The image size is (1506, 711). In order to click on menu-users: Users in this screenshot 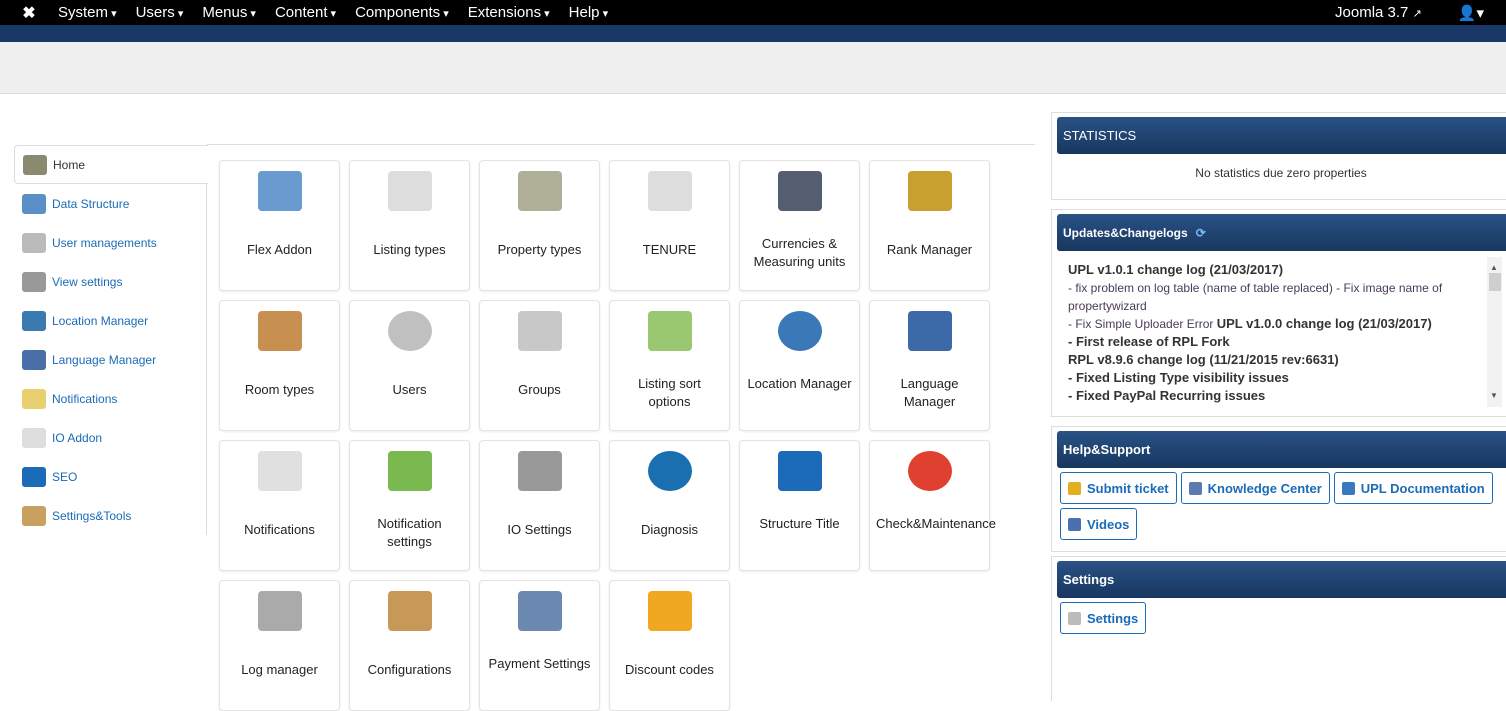, I will do `click(160, 12)`.